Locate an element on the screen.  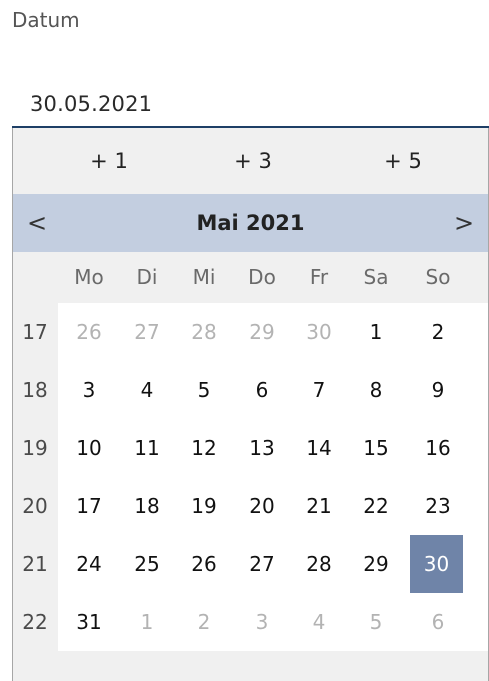
week-row: 17 26 27 28 29 30 1 2 is located at coordinates (250, 332).